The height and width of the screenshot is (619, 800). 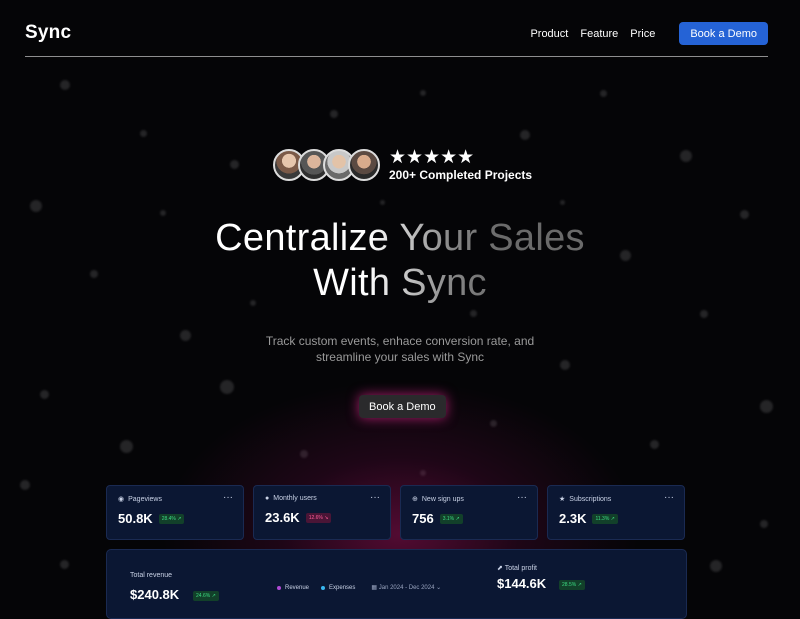 What do you see at coordinates (267, 498) in the screenshot?
I see `user-icon: ●` at bounding box center [267, 498].